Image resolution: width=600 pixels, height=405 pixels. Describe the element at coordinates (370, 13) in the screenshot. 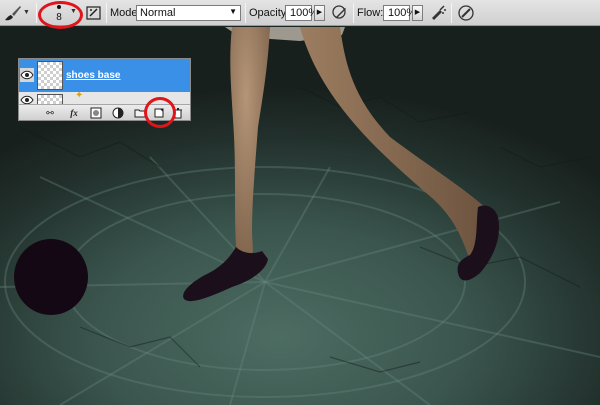

I see `flow-label: Flow:` at that location.